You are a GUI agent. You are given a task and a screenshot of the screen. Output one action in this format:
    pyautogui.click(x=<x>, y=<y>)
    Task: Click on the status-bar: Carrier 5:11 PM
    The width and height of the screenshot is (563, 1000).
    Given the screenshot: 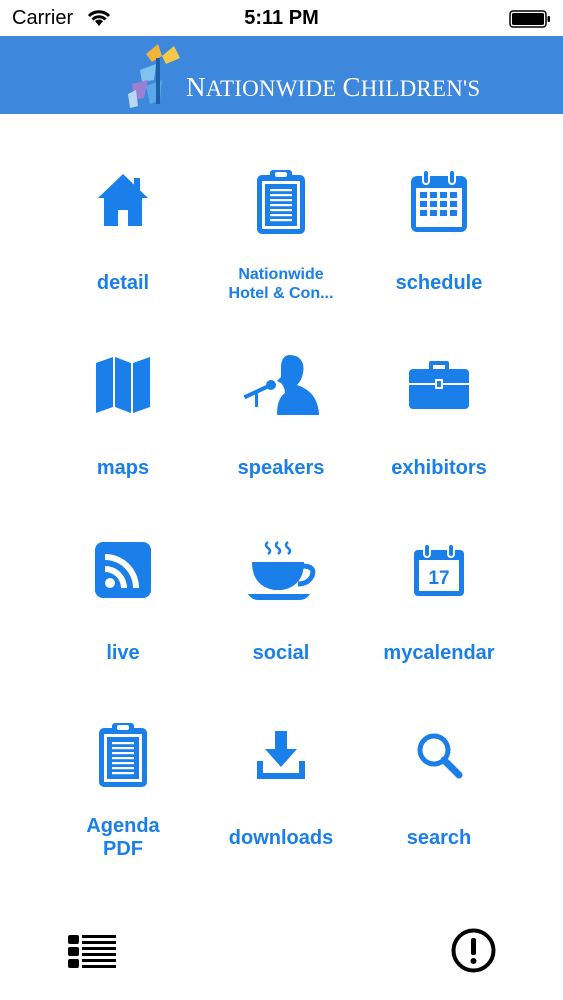 What is the action you would take?
    pyautogui.click(x=281, y=18)
    